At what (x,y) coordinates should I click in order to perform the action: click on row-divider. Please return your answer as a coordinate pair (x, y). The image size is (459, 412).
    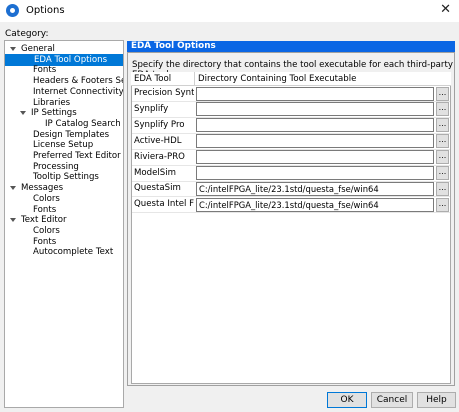
    Looking at the image, I should click on (291, 213).